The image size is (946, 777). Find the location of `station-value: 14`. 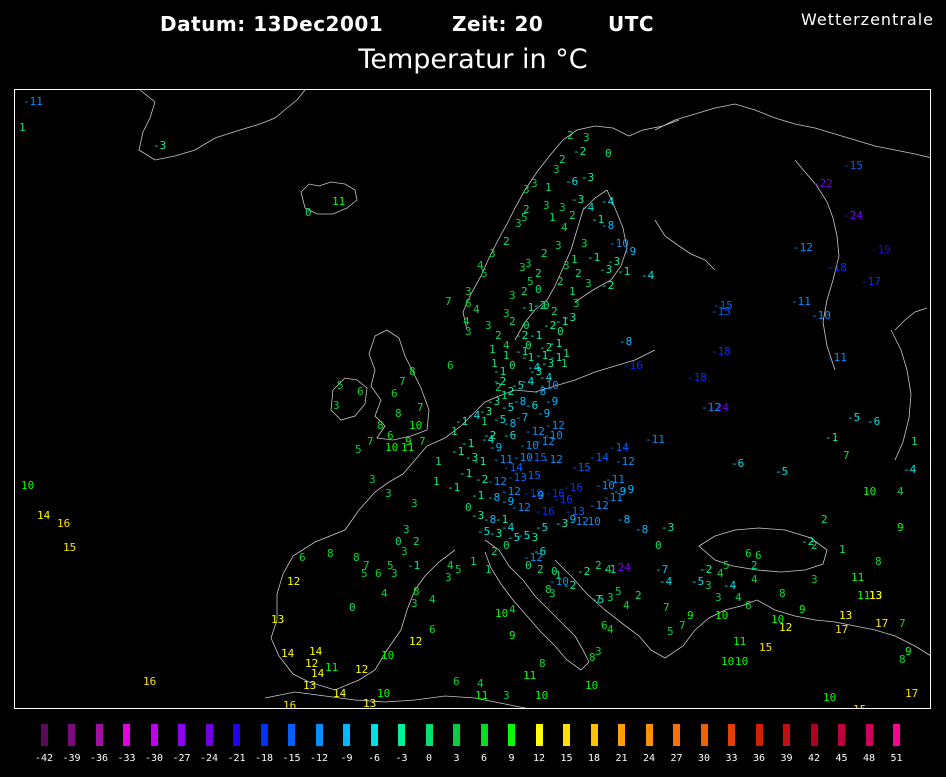

station-value: 14 is located at coordinates (316, 651).